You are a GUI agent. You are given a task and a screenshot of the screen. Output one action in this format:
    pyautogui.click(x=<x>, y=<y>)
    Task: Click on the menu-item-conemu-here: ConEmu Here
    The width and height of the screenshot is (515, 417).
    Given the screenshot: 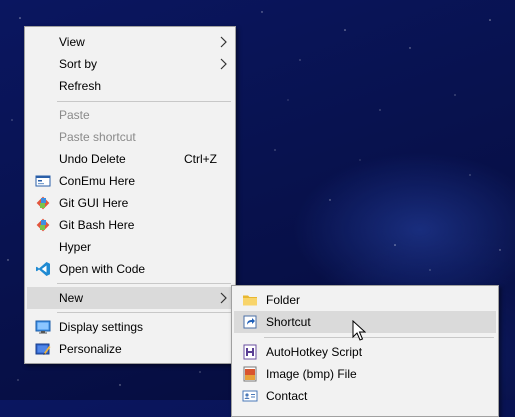 What is the action you would take?
    pyautogui.click(x=130, y=181)
    